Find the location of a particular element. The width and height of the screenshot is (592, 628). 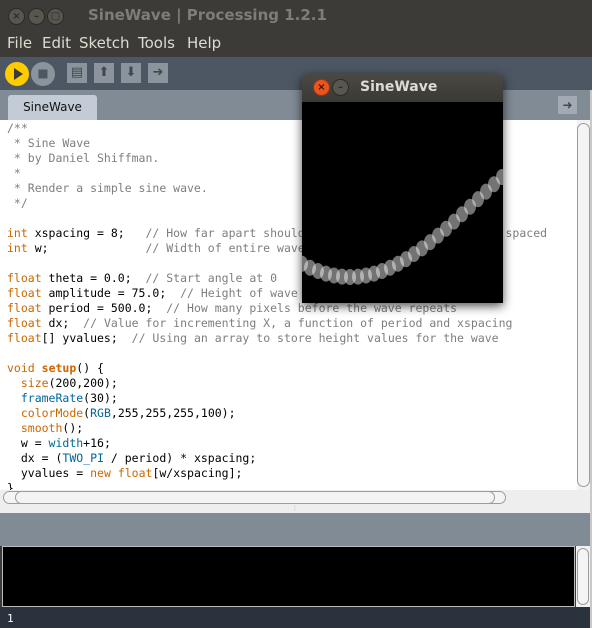

sketch-title: SineWave is located at coordinates (399, 87).